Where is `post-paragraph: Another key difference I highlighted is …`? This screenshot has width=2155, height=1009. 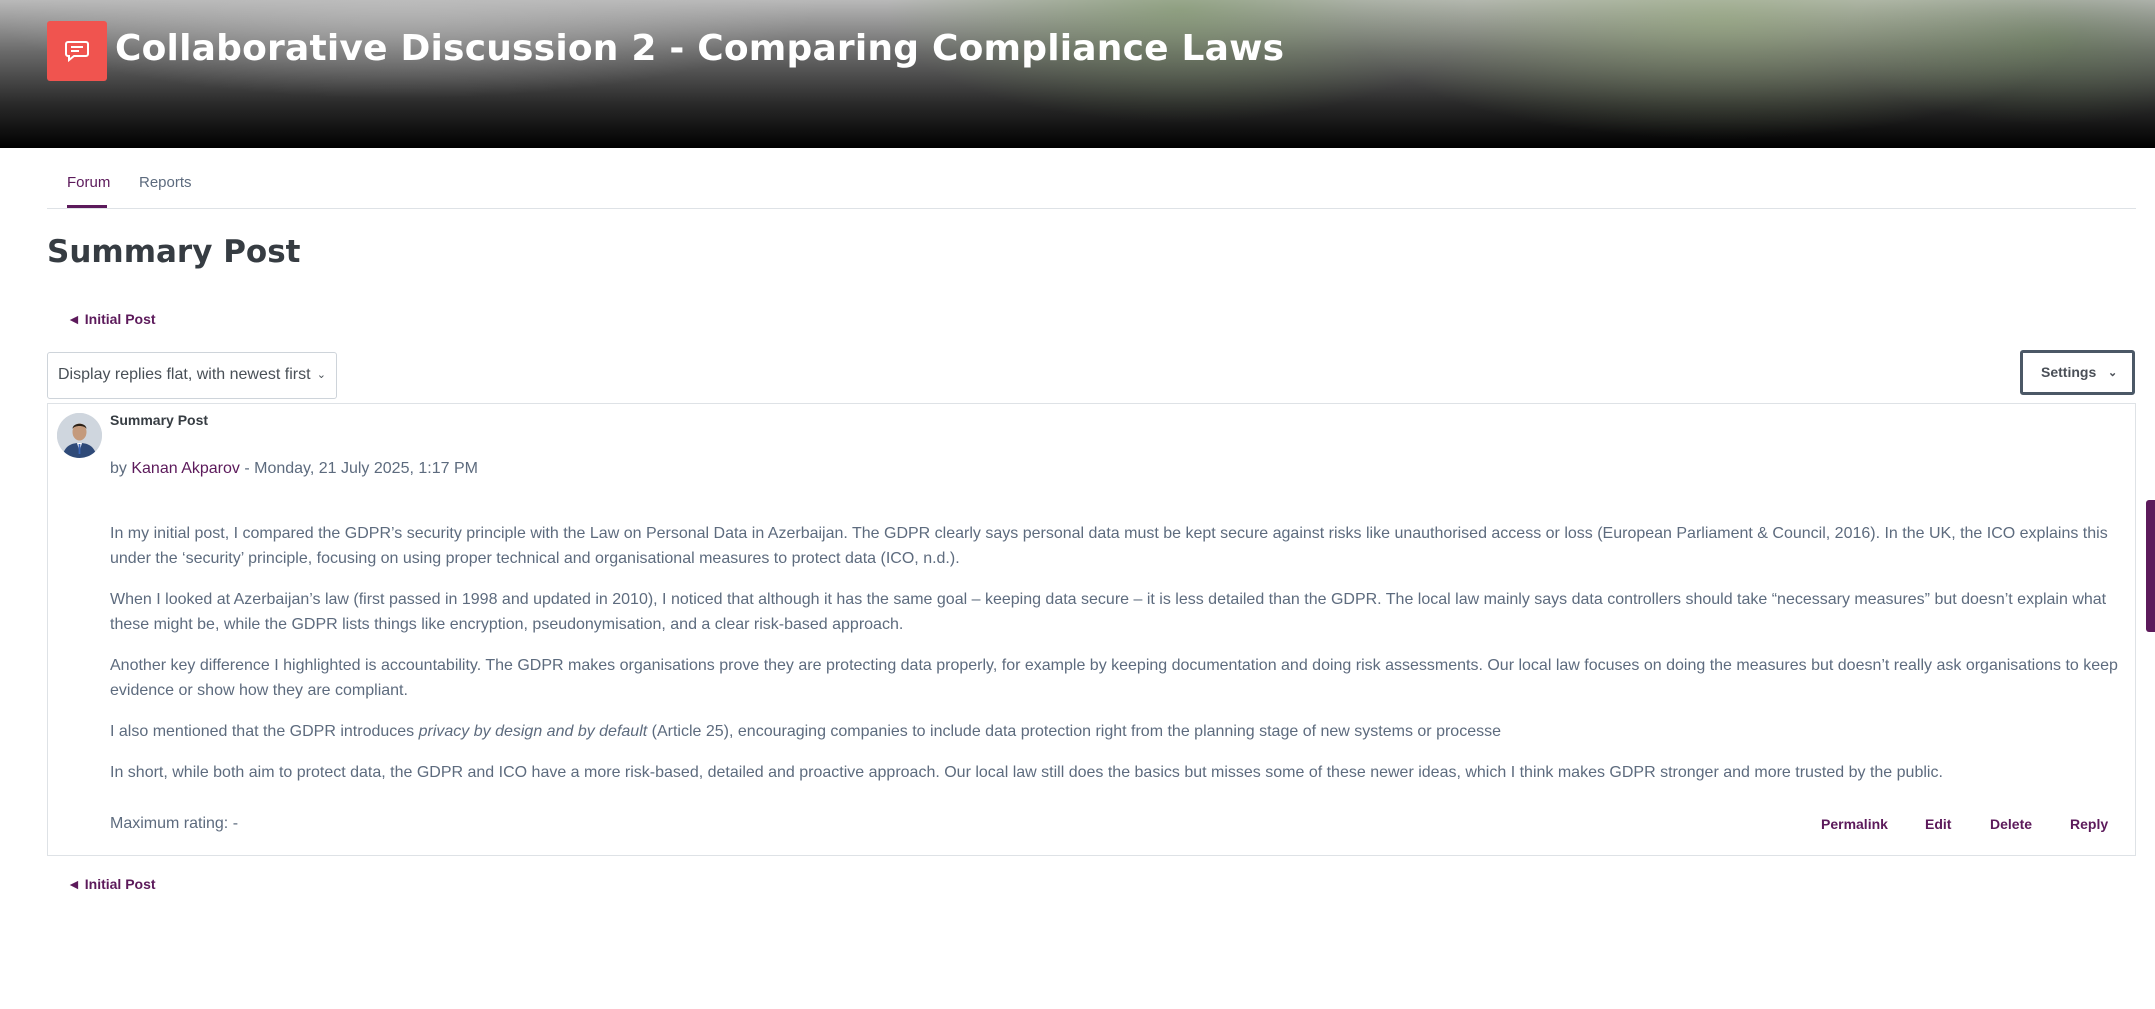
post-paragraph: Another key difference I highlighted is … is located at coordinates (1114, 678).